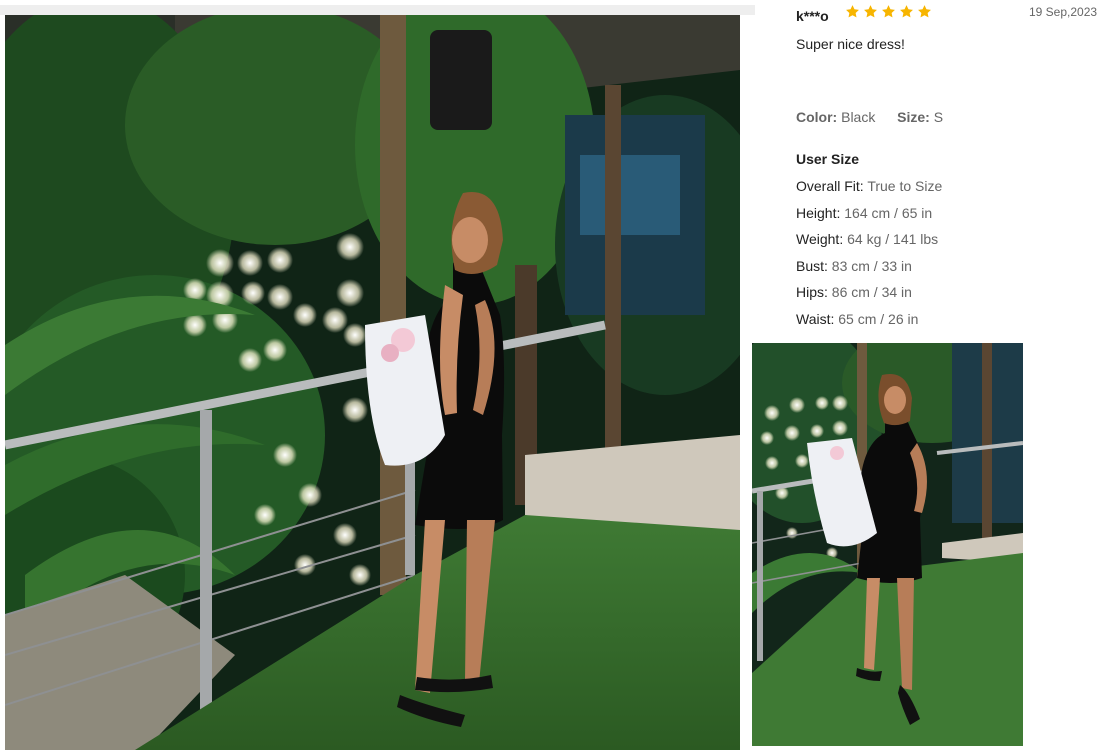 The image size is (1114, 755). Describe the element at coordinates (905, 186) in the screenshot. I see `size-item-value: True to Size` at that location.